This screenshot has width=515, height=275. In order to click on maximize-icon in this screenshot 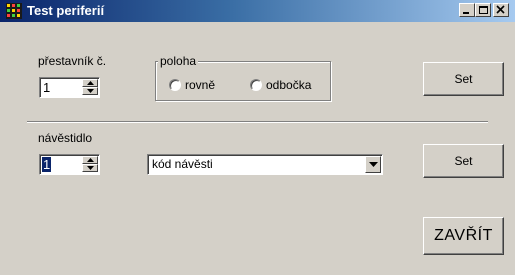, I will do `click(483, 10)`.